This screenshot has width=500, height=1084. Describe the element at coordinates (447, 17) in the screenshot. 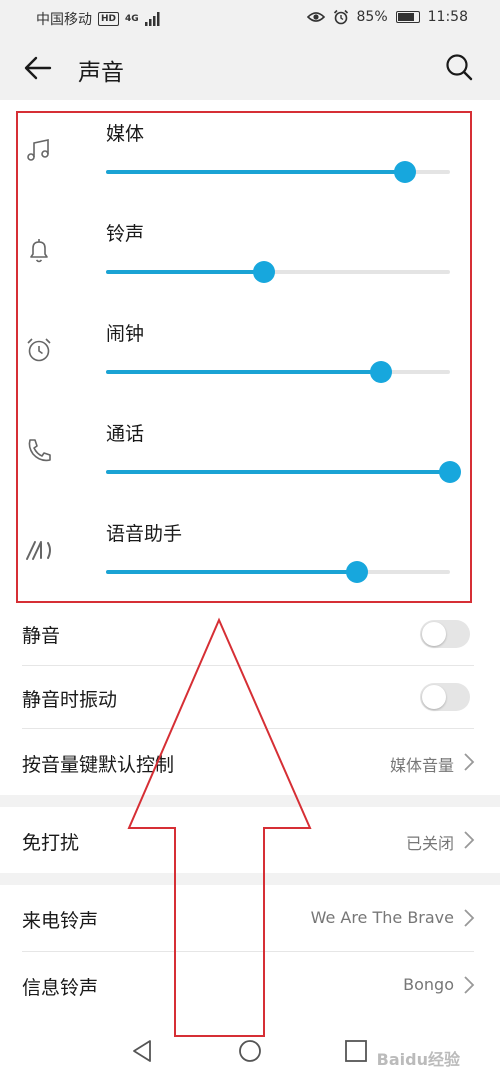

I see `clock-time: 11:58` at that location.